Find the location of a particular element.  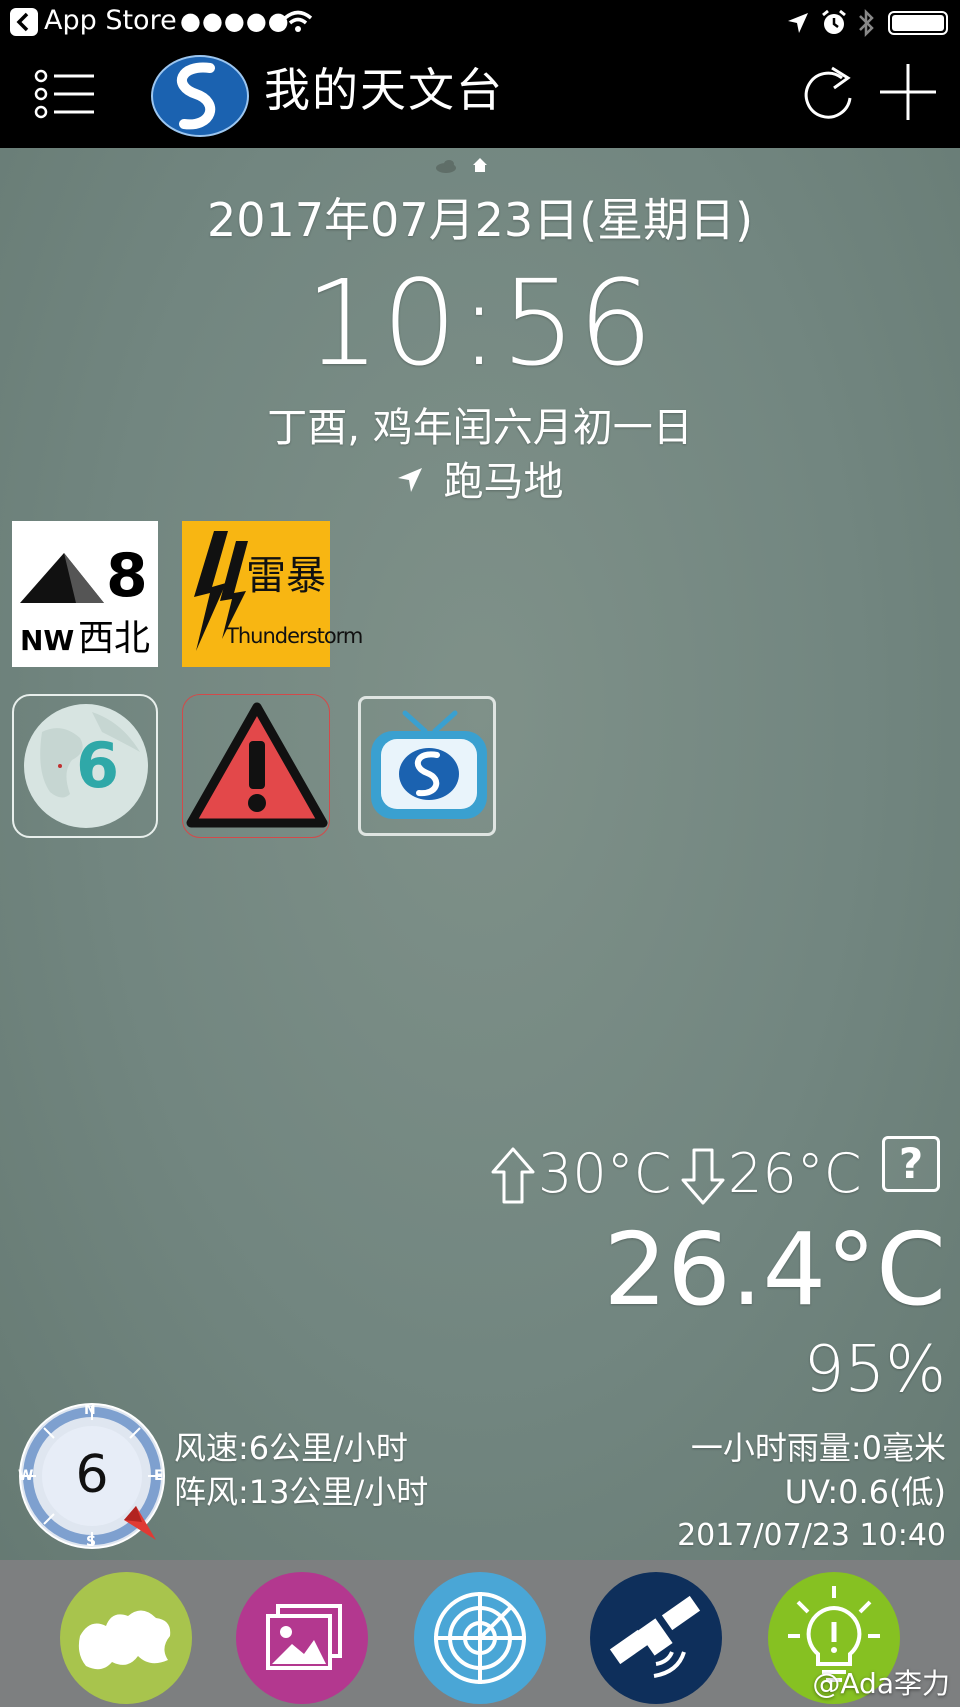

help-question-icon: ? is located at coordinates (911, 1163).